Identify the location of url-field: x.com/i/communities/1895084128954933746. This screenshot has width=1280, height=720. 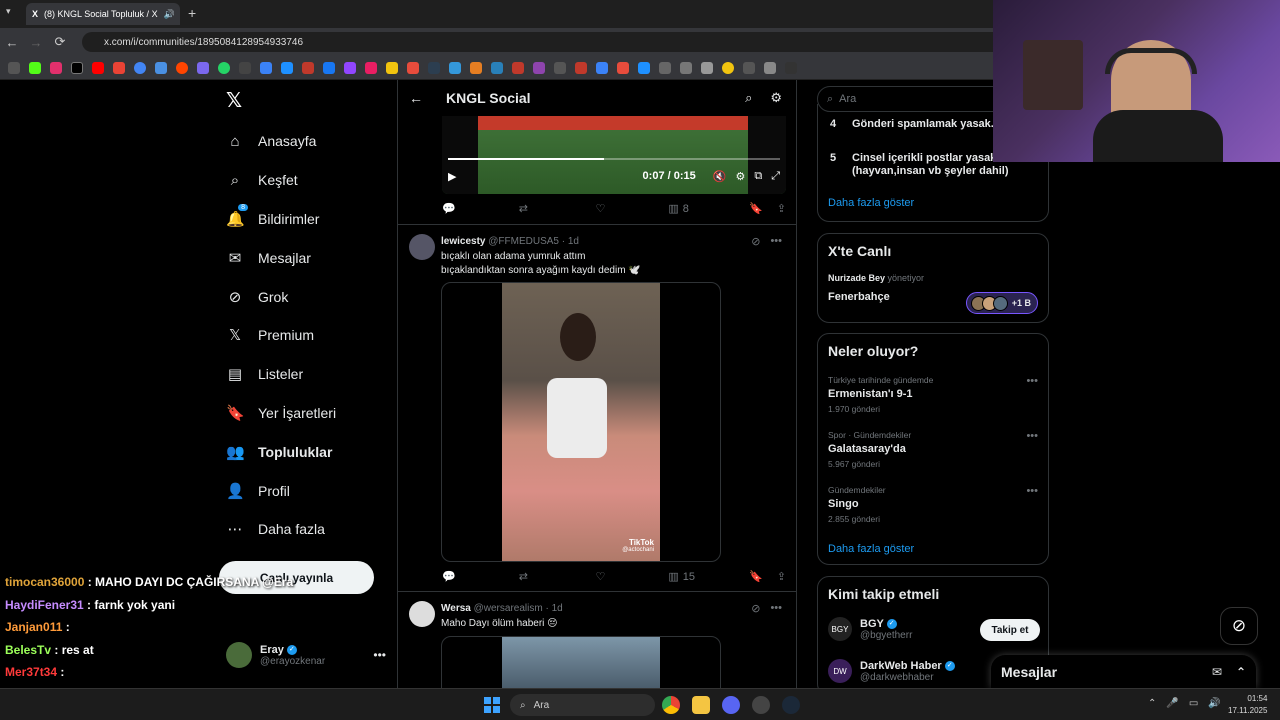
(582, 42).